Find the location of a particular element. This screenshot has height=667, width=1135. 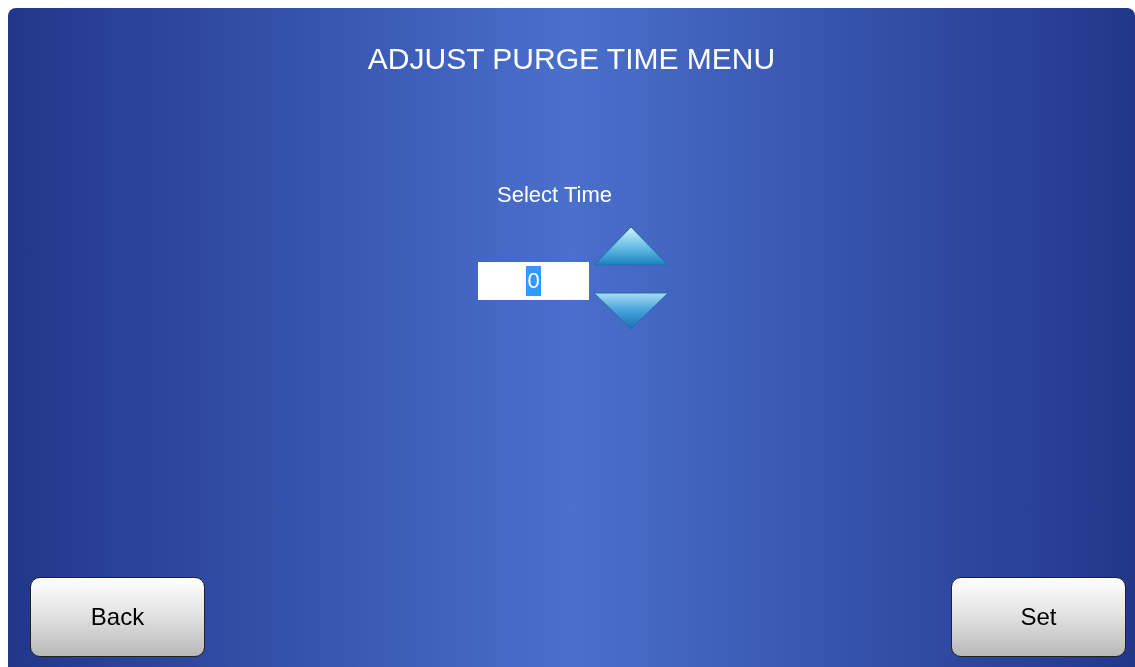

down-arrow-icon is located at coordinates (631, 311).